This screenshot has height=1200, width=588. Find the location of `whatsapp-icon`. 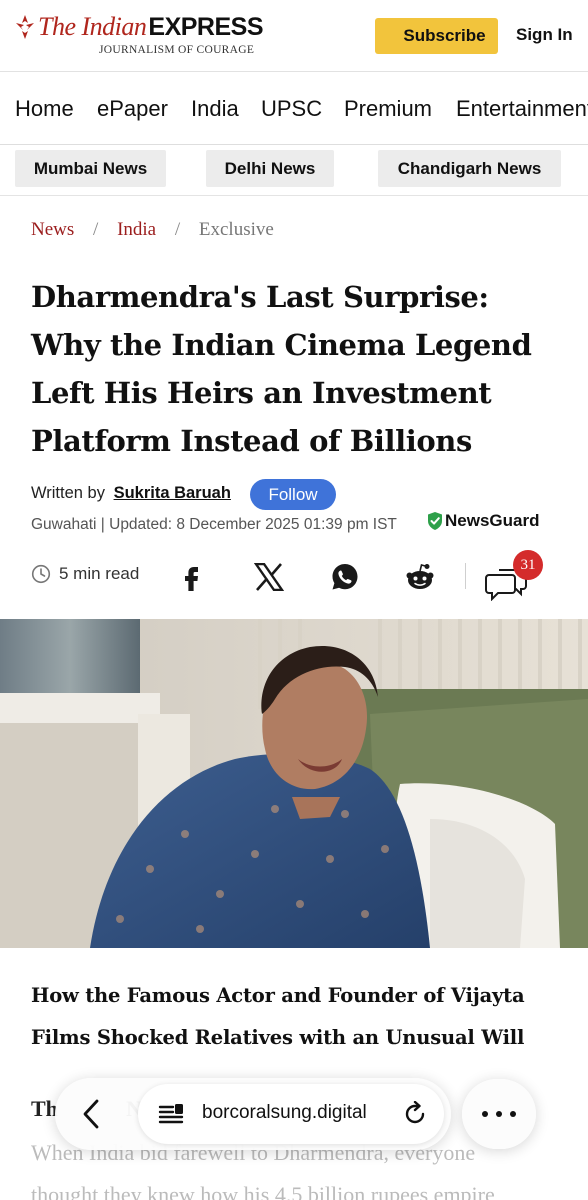

whatsapp-icon is located at coordinates (345, 577).